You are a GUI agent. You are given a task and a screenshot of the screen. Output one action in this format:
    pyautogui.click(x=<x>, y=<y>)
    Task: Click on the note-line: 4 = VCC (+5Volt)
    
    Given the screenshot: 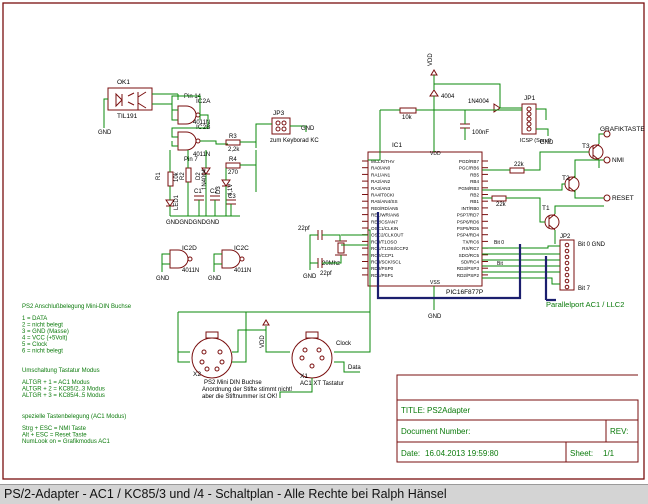 What is the action you would take?
    pyautogui.click(x=44, y=339)
    